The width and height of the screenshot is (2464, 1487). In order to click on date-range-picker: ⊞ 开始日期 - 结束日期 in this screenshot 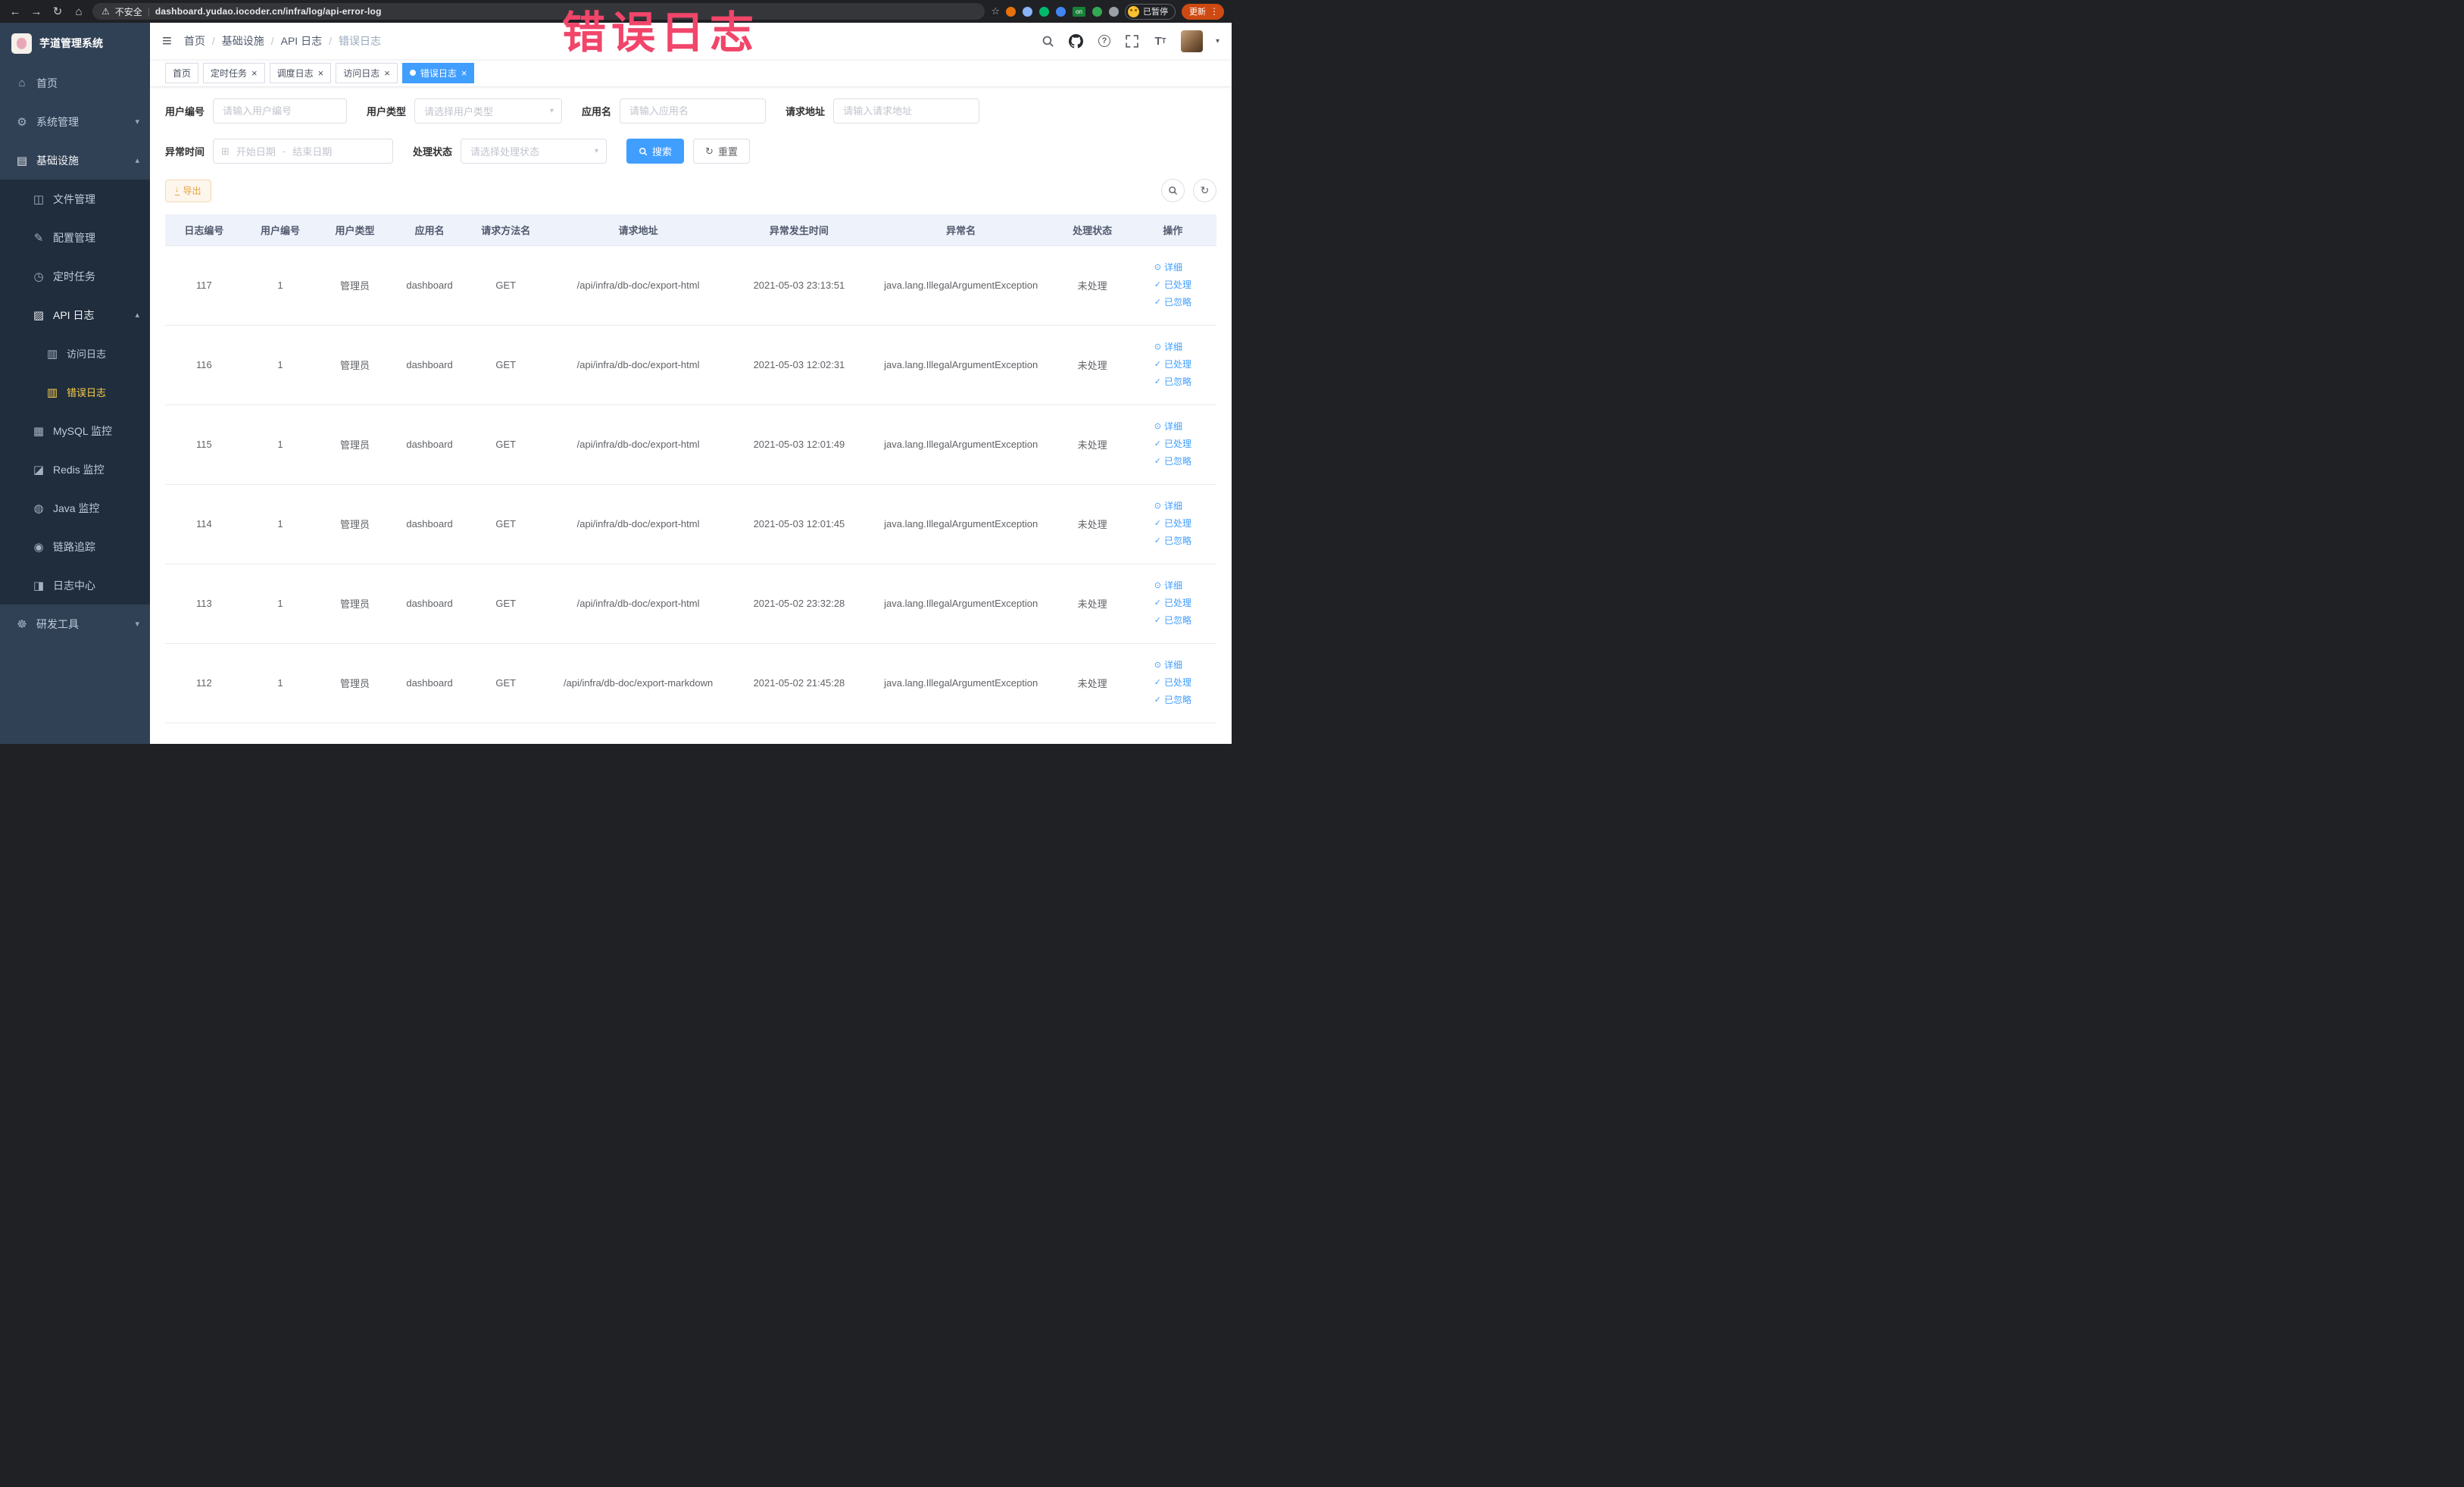, I will do `click(303, 151)`.